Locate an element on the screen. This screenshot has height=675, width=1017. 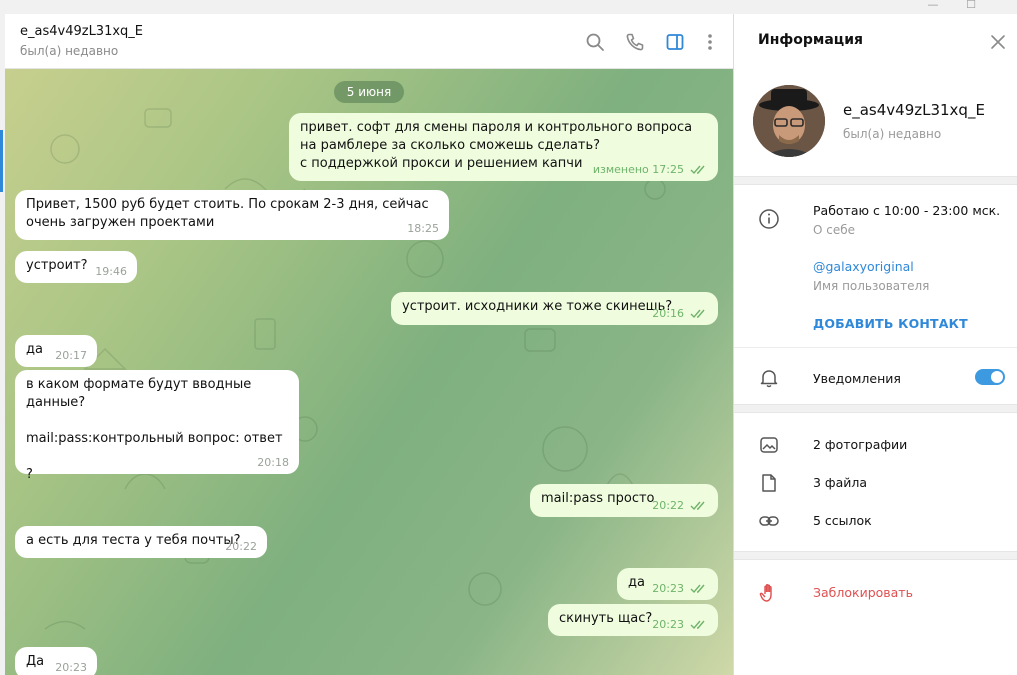
message-meta: изменено 17:25 is located at coordinates (650, 170).